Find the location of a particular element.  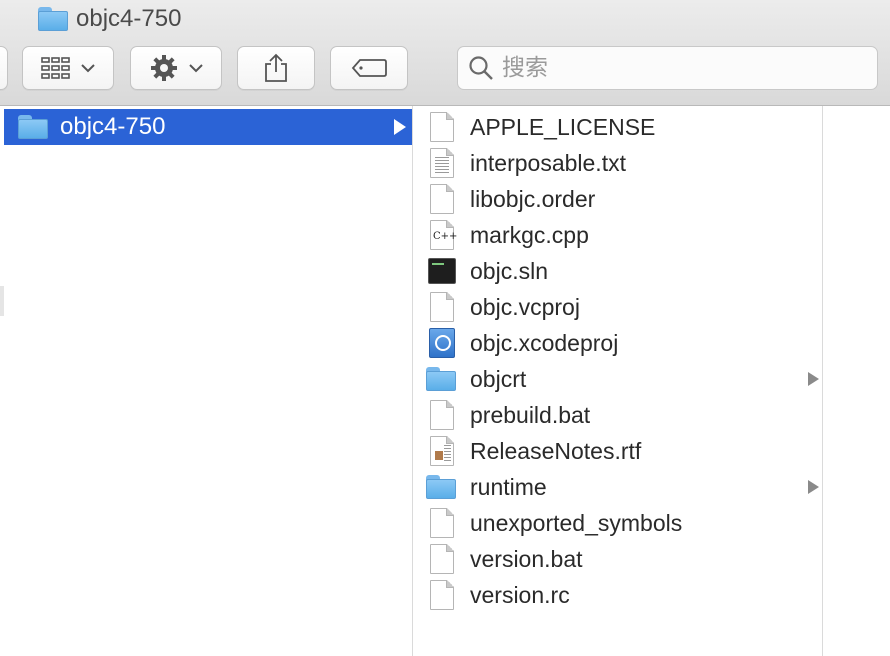

file-row: ReleaseNotes.rtf is located at coordinates (618, 451).